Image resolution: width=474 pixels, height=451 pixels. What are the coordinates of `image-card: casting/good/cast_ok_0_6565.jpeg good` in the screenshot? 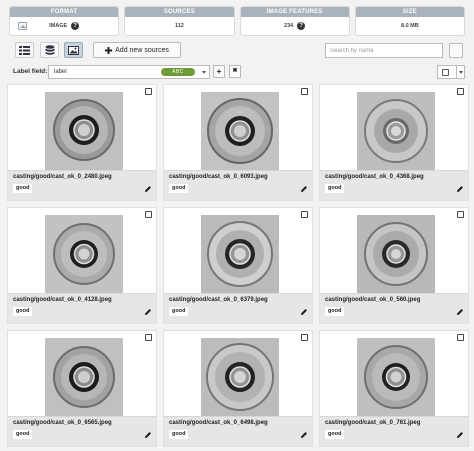 It's located at (82, 388).